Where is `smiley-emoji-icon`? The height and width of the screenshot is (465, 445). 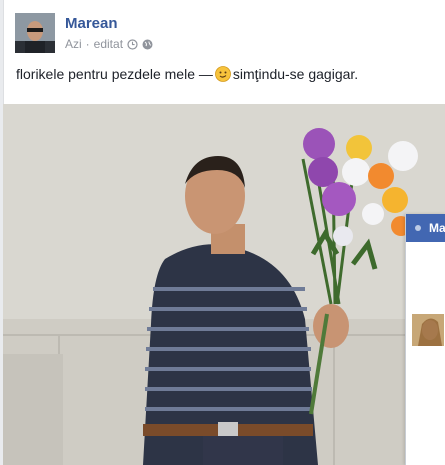 smiley-emoji-icon is located at coordinates (222, 74).